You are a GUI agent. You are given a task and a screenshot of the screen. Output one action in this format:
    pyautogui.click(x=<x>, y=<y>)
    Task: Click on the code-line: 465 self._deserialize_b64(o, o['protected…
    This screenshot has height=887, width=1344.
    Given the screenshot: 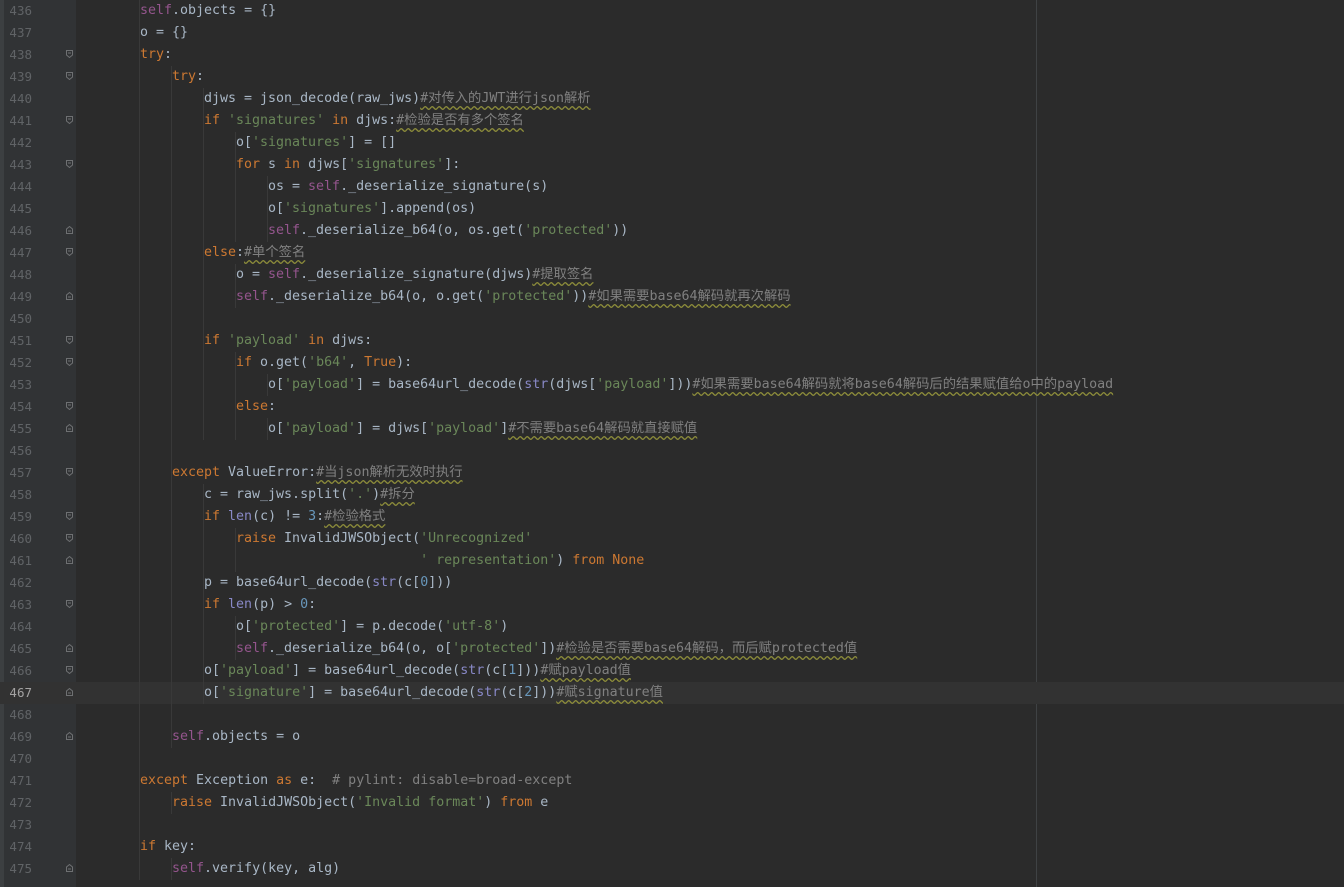 What is the action you would take?
    pyautogui.click(x=672, y=649)
    